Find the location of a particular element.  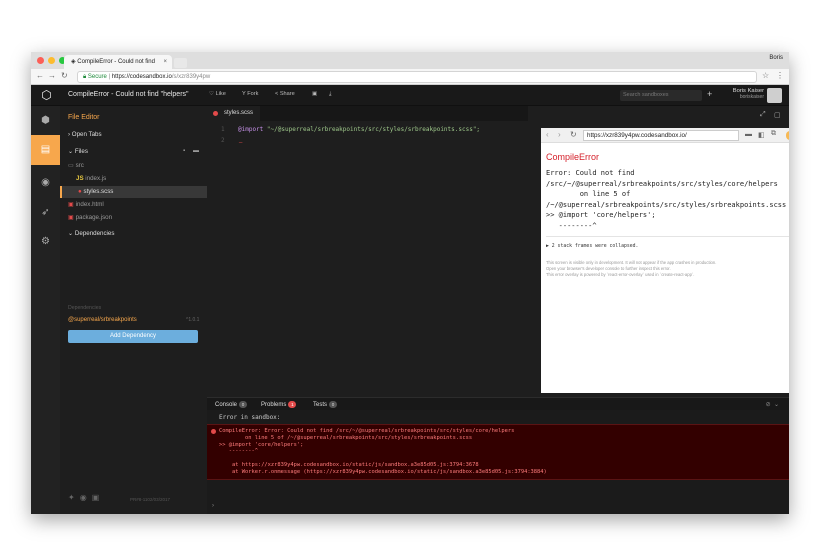

share-label: Share is located at coordinates (287, 94).